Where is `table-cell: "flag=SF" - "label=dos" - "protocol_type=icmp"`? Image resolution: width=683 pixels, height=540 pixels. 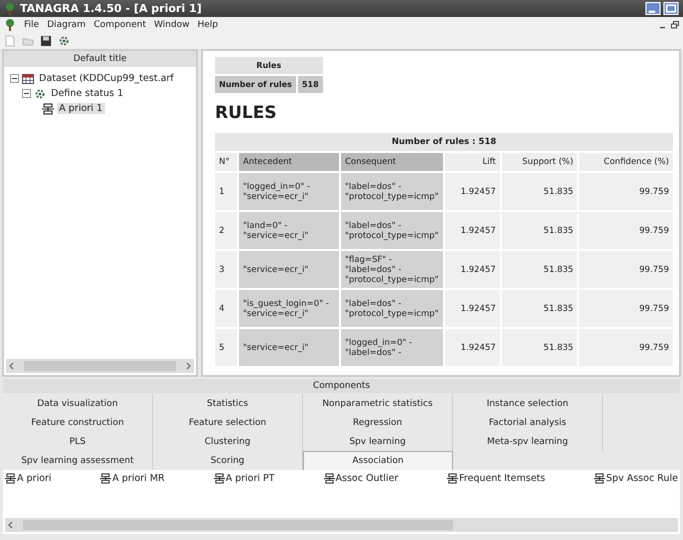 table-cell: "flag=SF" - "label=dos" - "protocol_type=icmp" is located at coordinates (392, 269).